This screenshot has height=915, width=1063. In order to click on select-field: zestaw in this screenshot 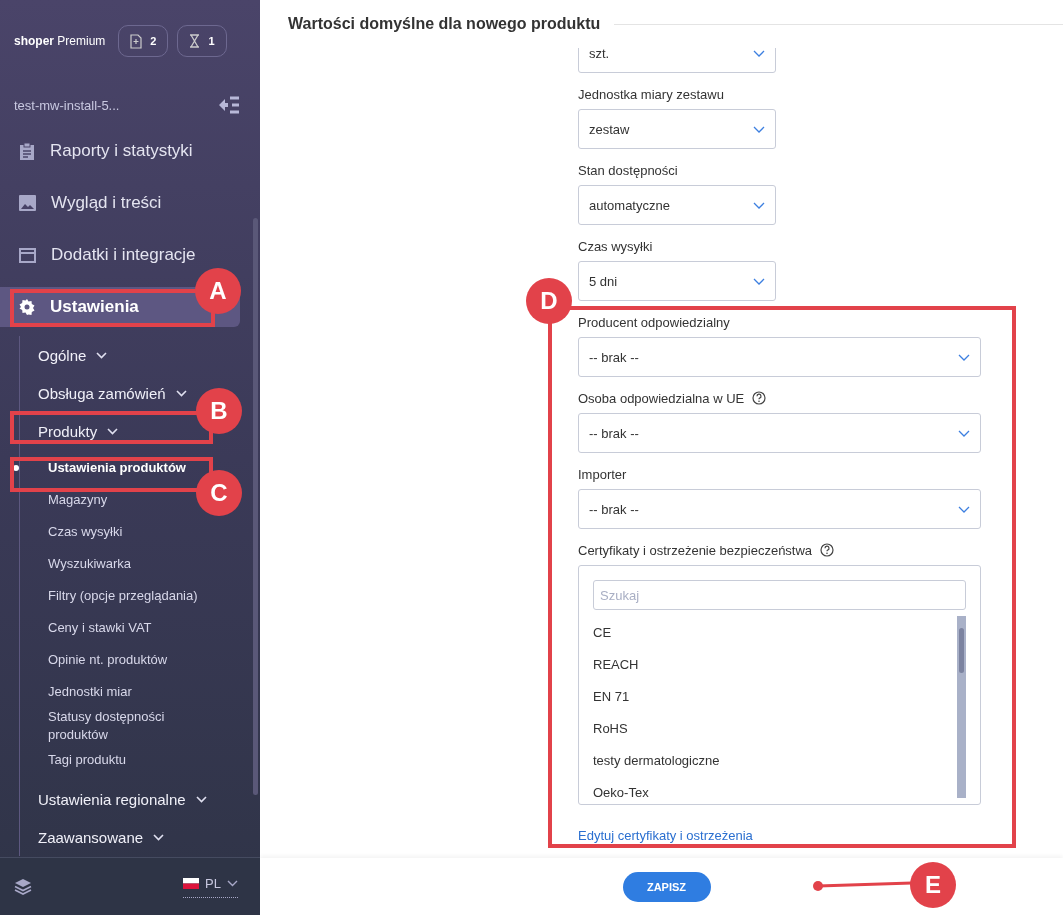, I will do `click(677, 129)`.